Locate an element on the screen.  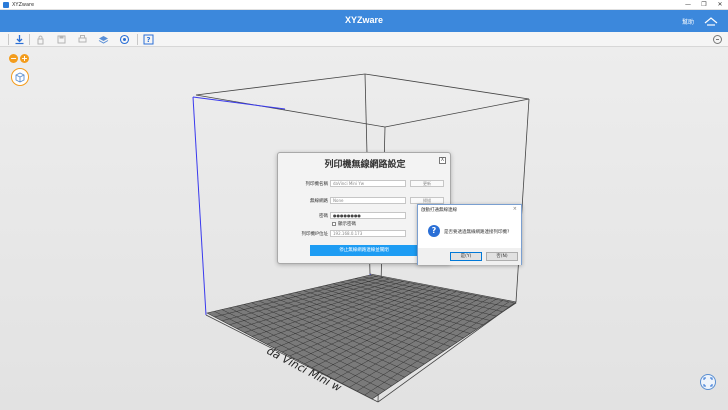
password-label: 密碼 is located at coordinates (323, 216).